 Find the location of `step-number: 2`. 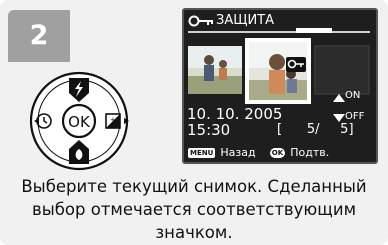

step-number: 2 is located at coordinates (39, 36).